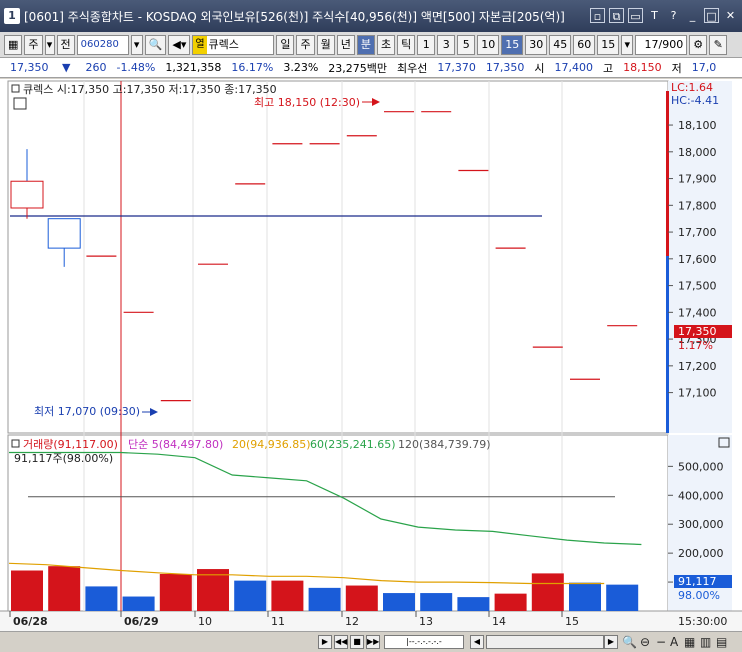  Describe the element at coordinates (629, 642) in the screenshot. I see `zoom-icon: 🔍` at that location.